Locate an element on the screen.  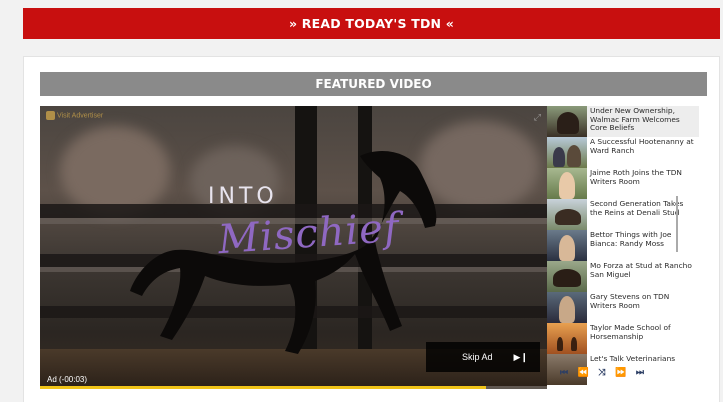
read-todays-tdn-banner: » READ TODAY'S TDN « is located at coordinates (371, 23).